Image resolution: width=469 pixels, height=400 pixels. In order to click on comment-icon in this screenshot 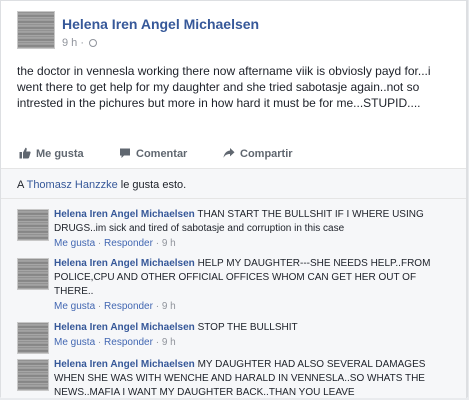, I will do `click(125, 153)`.